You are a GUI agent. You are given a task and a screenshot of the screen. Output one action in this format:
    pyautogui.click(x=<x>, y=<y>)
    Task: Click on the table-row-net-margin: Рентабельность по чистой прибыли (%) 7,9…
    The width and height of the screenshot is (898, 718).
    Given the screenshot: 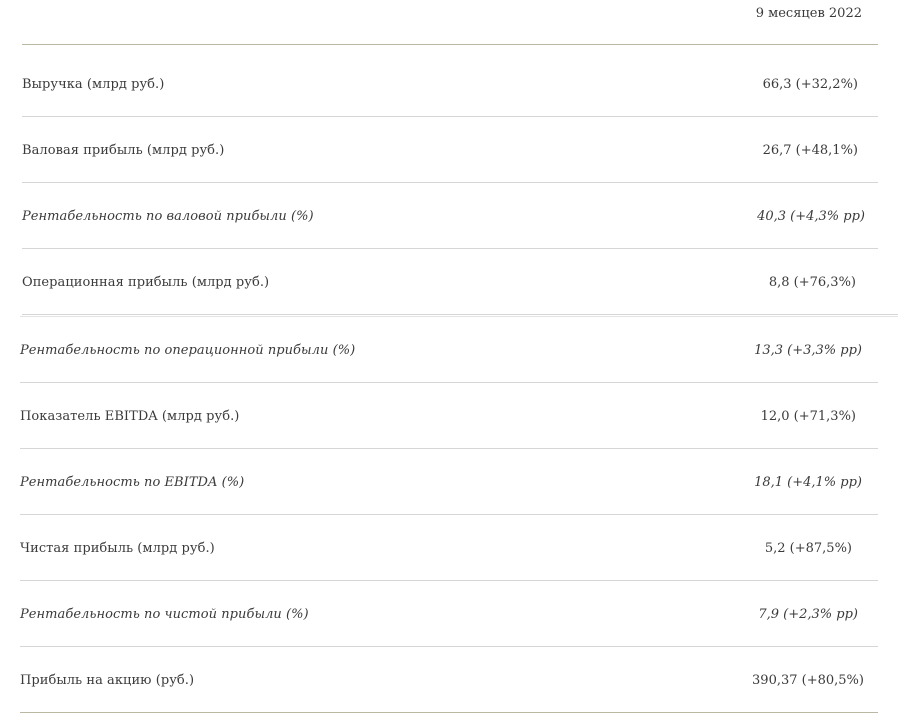 What is the action you would take?
    pyautogui.click(x=441, y=614)
    